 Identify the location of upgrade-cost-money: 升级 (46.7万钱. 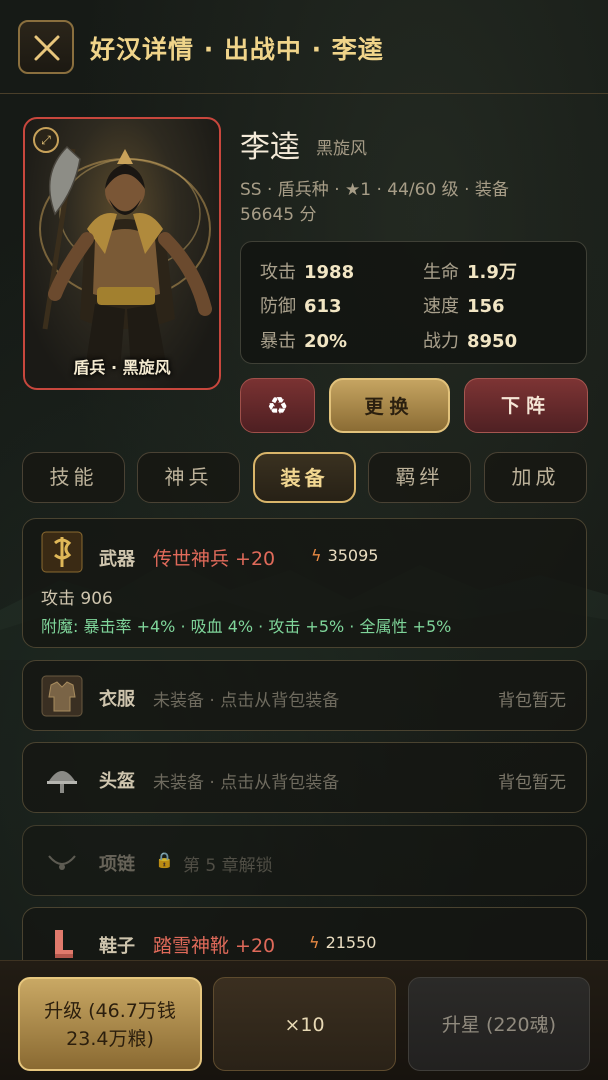
(110, 1011).